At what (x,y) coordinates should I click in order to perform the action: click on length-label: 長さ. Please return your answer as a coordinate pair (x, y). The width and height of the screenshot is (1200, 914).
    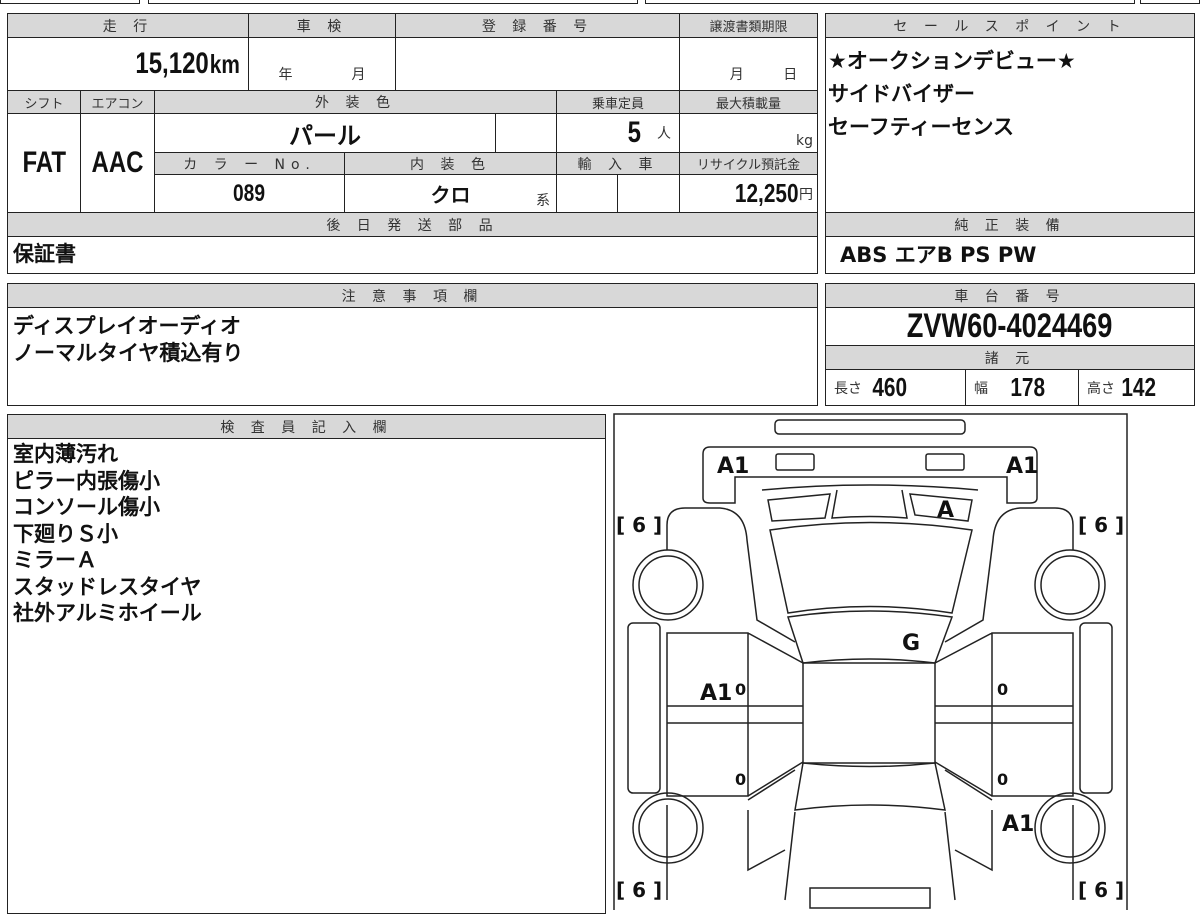
    Looking at the image, I should click on (848, 388).